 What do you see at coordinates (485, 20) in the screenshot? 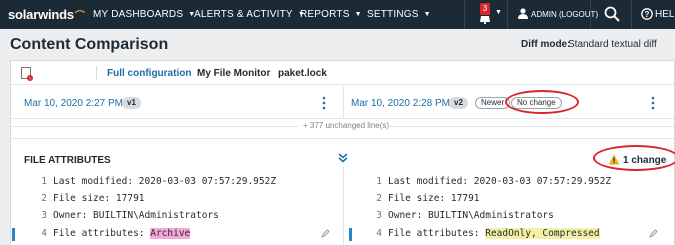
I see `bell-icon` at bounding box center [485, 20].